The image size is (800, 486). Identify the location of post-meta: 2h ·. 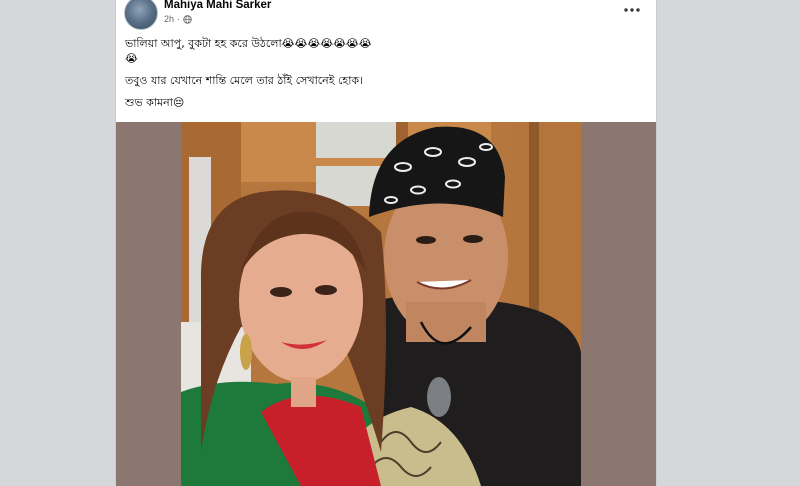
(178, 19).